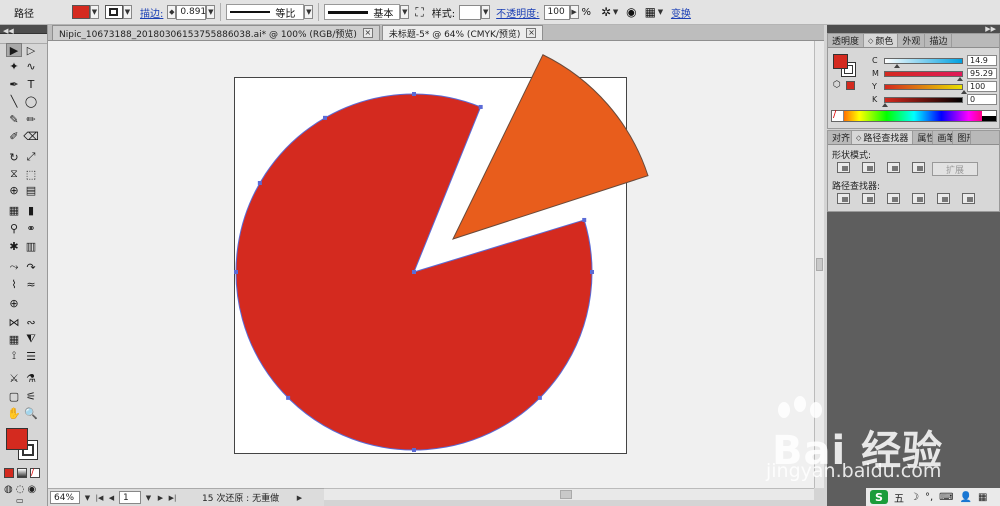 The height and width of the screenshot is (506, 1000). Describe the element at coordinates (939, 40) in the screenshot. I see `tab-stroke: 描边` at that location.